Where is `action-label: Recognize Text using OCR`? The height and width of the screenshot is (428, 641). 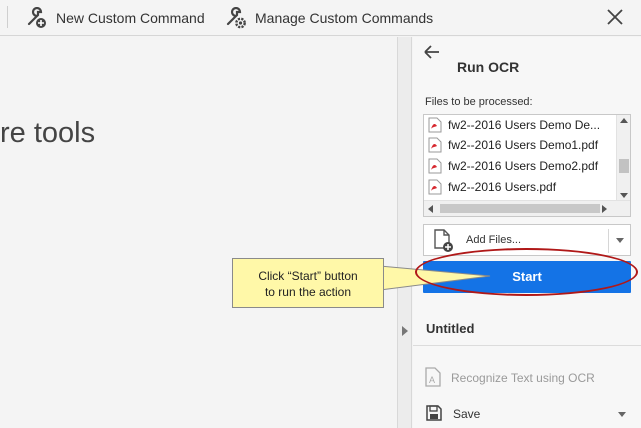 action-label: Recognize Text using OCR is located at coordinates (523, 378).